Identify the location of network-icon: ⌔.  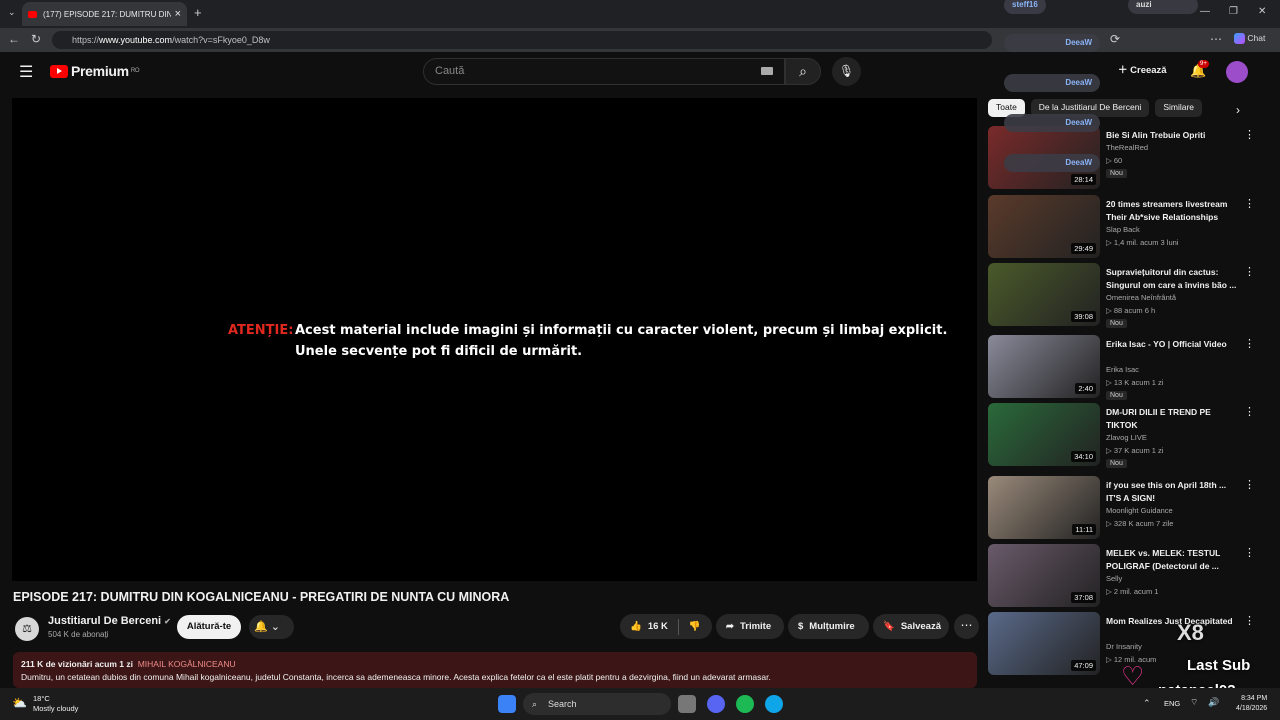
(1194, 702).